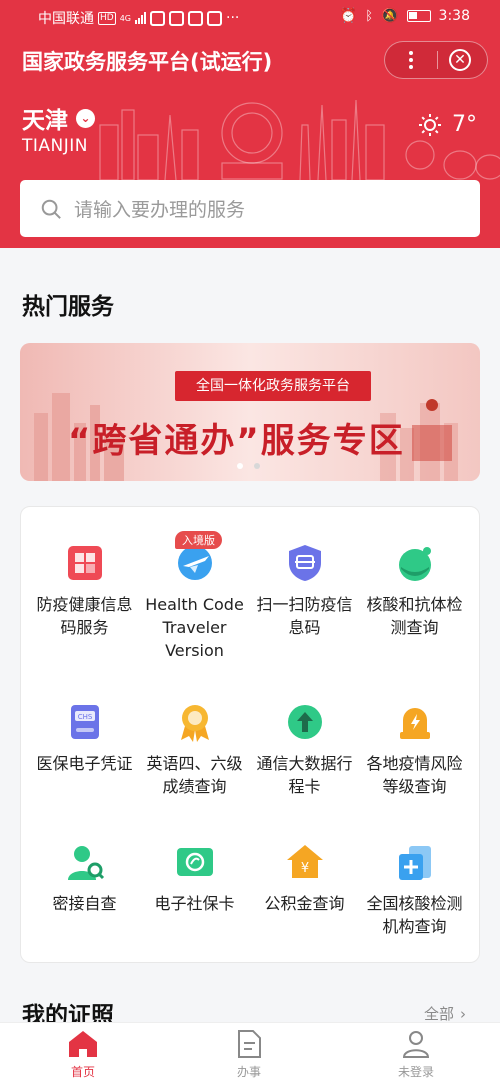  Describe the element at coordinates (194, 903) in the screenshot. I see `service-label: 电子社保卡` at that location.